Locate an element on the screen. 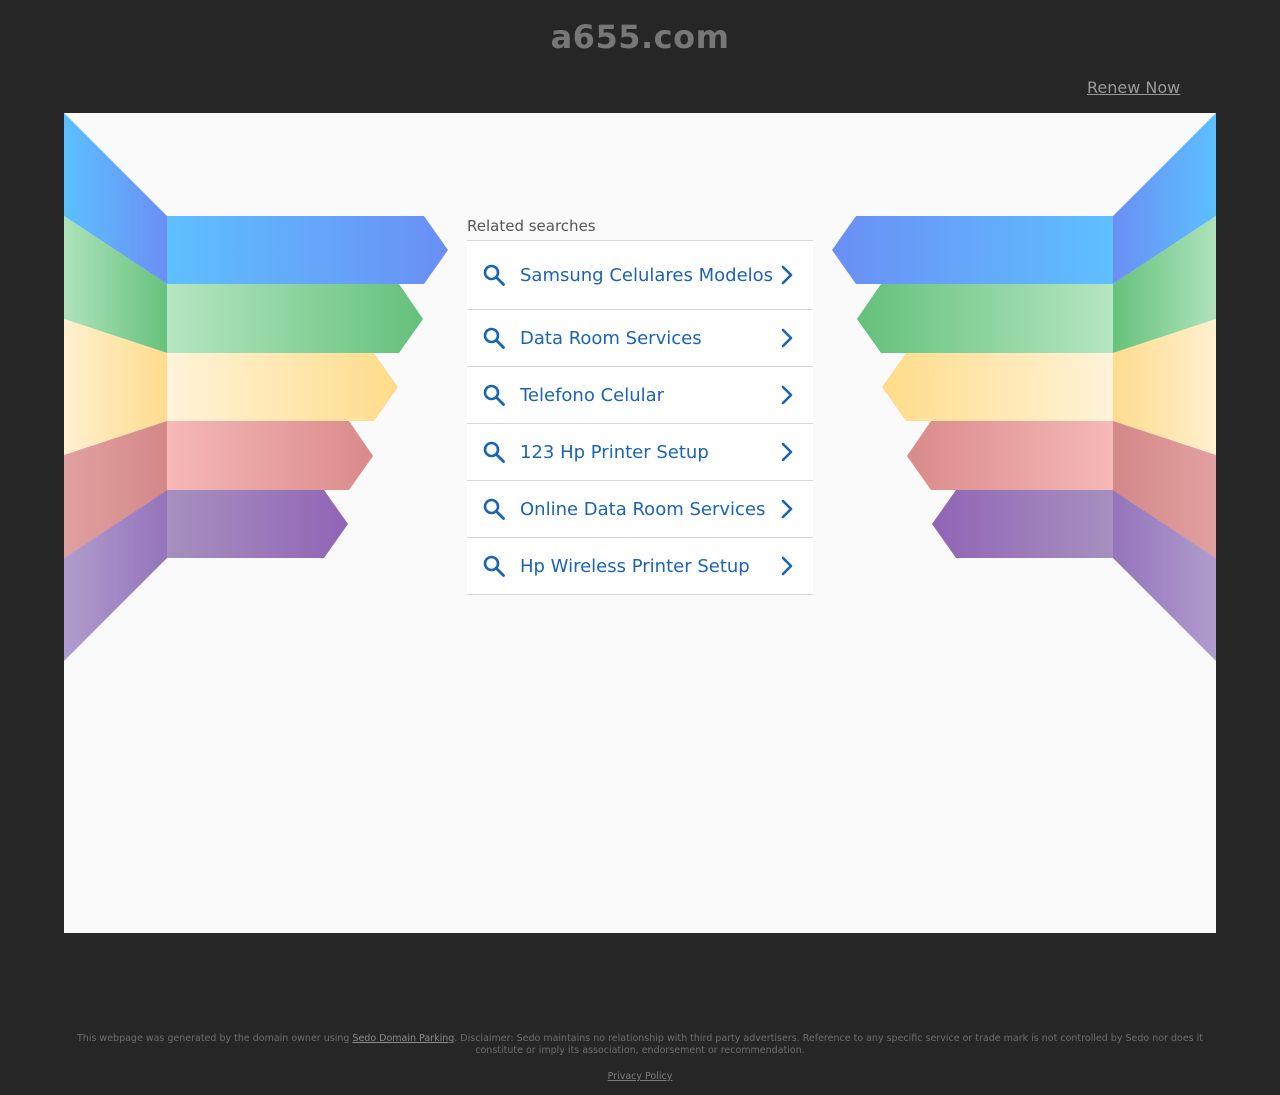  related-search-item: 123 Hp Printer Setup is located at coordinates (640, 452).